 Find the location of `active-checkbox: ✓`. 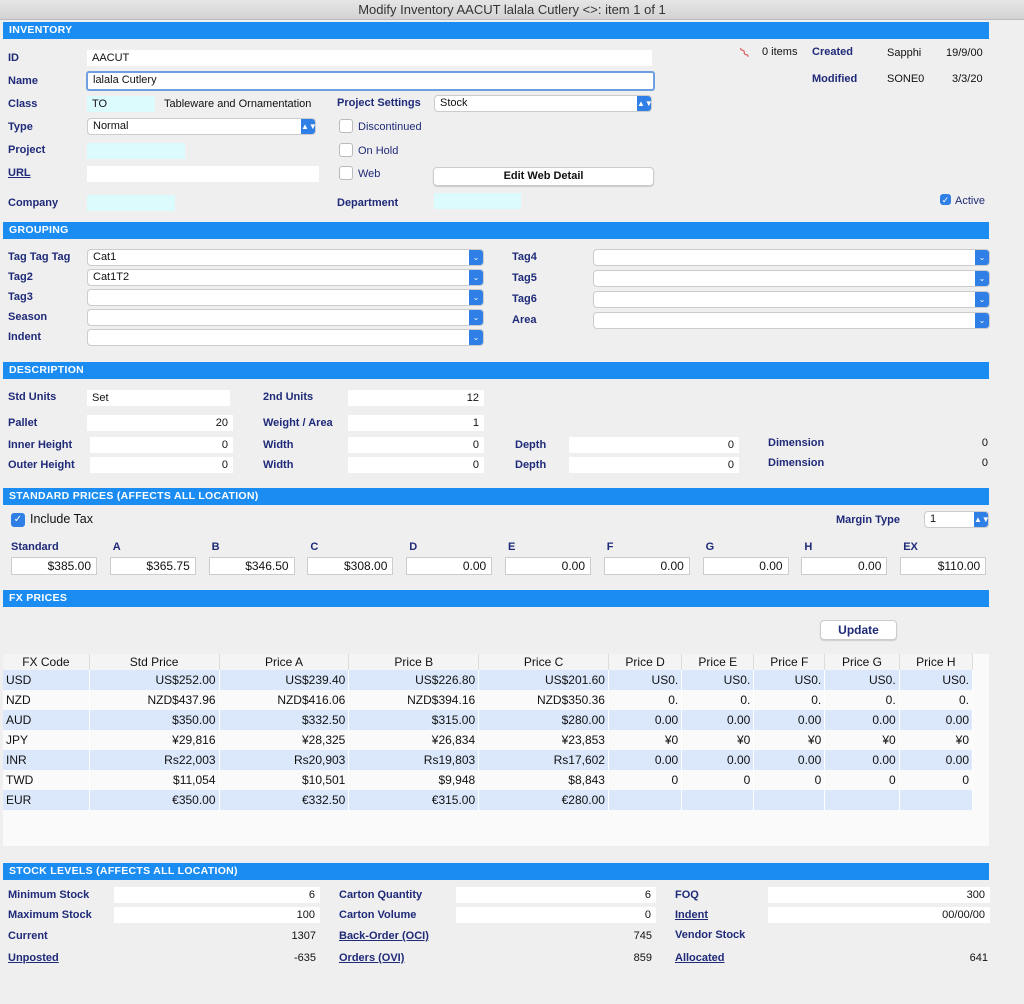

active-checkbox: ✓ is located at coordinates (945, 199).